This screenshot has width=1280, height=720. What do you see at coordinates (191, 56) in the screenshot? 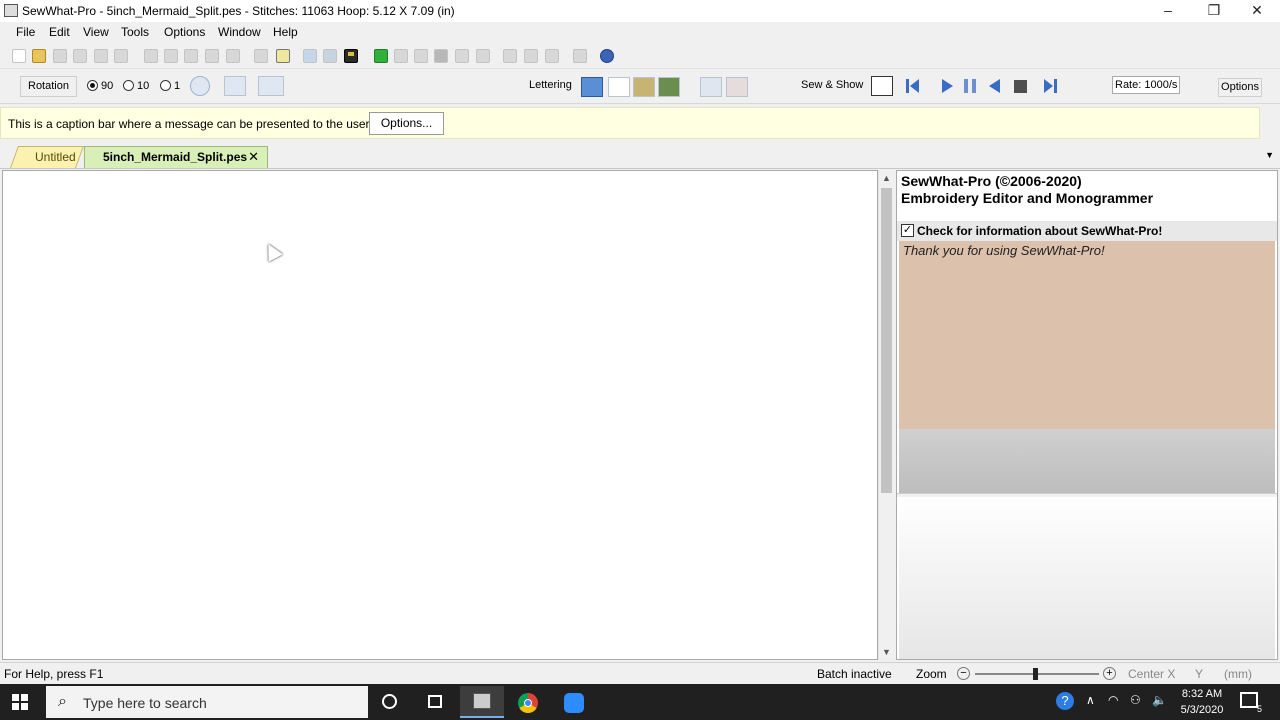
I see `paste-disabled-icon` at bounding box center [191, 56].